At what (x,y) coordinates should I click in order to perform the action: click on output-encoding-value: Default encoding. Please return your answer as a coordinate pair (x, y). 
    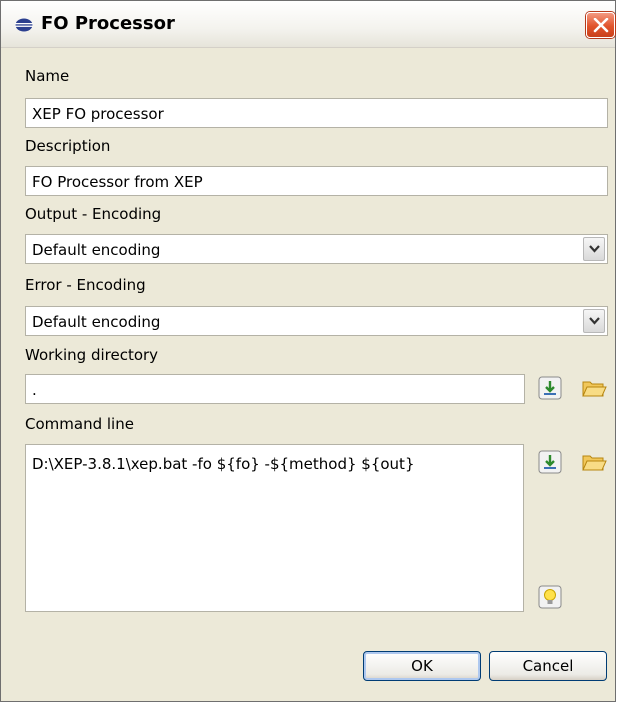
    Looking at the image, I should click on (96, 250).